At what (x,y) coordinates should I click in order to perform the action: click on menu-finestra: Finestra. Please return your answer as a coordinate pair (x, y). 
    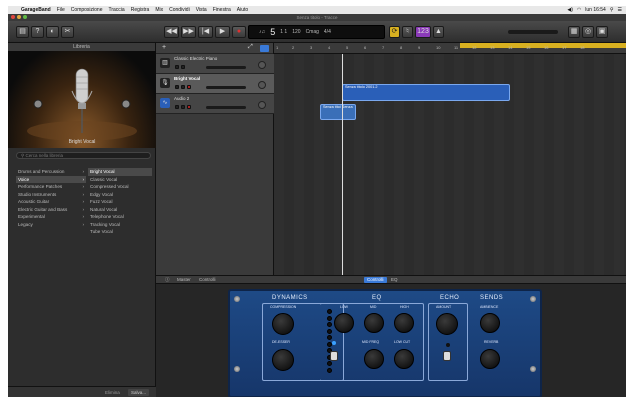
    Looking at the image, I should click on (222, 10).